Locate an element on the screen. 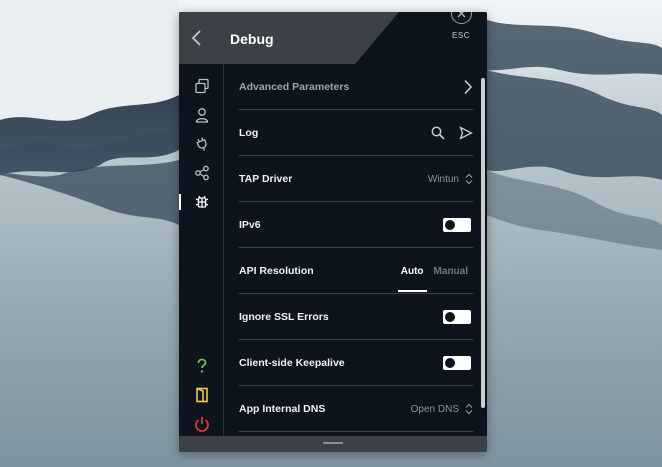 This screenshot has height=467, width=662. internal-dns-value: Open DNS is located at coordinates (434, 409).